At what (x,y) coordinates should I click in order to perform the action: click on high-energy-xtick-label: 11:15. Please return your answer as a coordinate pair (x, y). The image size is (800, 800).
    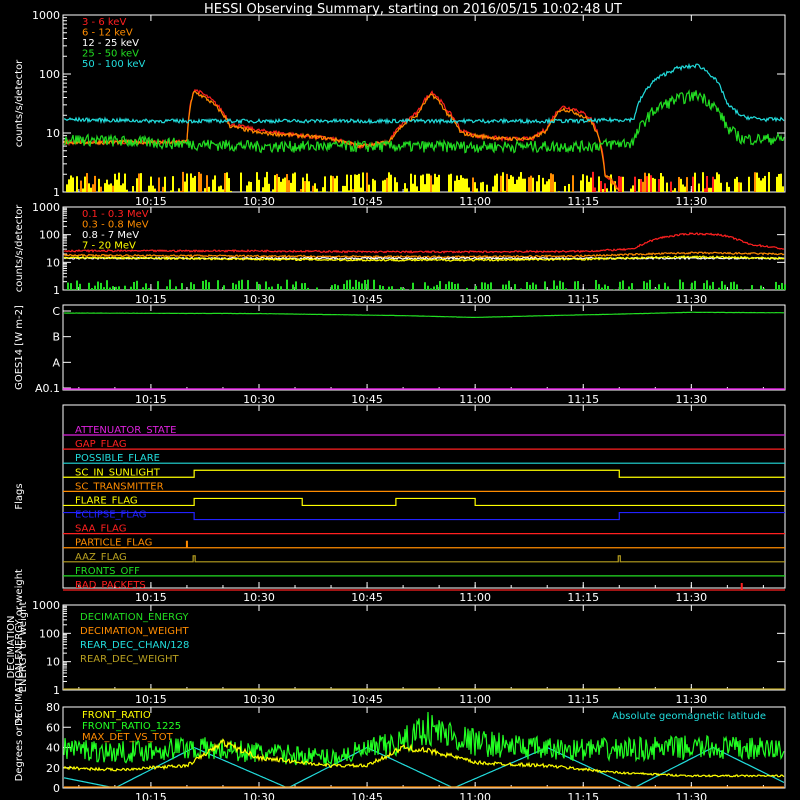
    Looking at the image, I should click on (583, 299).